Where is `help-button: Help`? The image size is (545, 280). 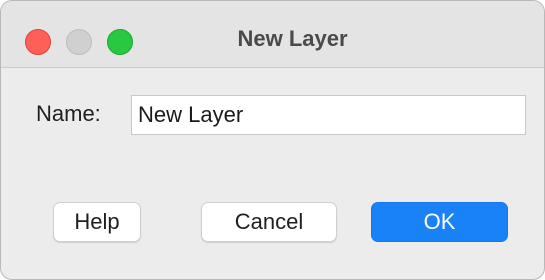
help-button: Help is located at coordinates (97, 222).